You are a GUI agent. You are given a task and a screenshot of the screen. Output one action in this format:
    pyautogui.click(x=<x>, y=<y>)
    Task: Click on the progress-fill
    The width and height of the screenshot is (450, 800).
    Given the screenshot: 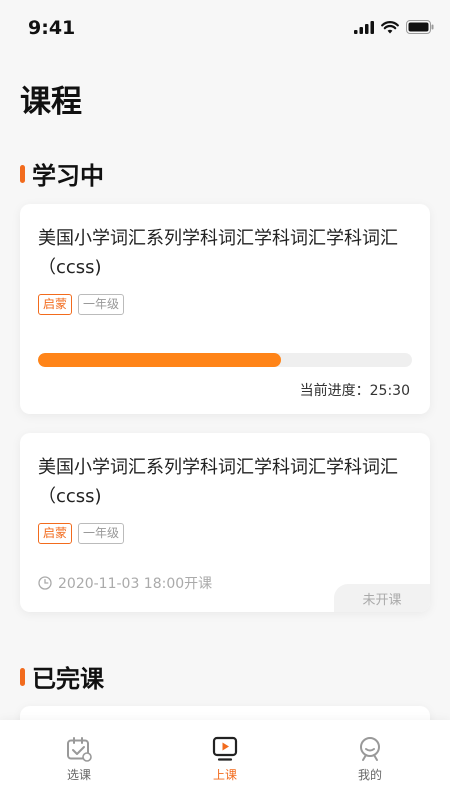 What is the action you would take?
    pyautogui.click(x=160, y=360)
    